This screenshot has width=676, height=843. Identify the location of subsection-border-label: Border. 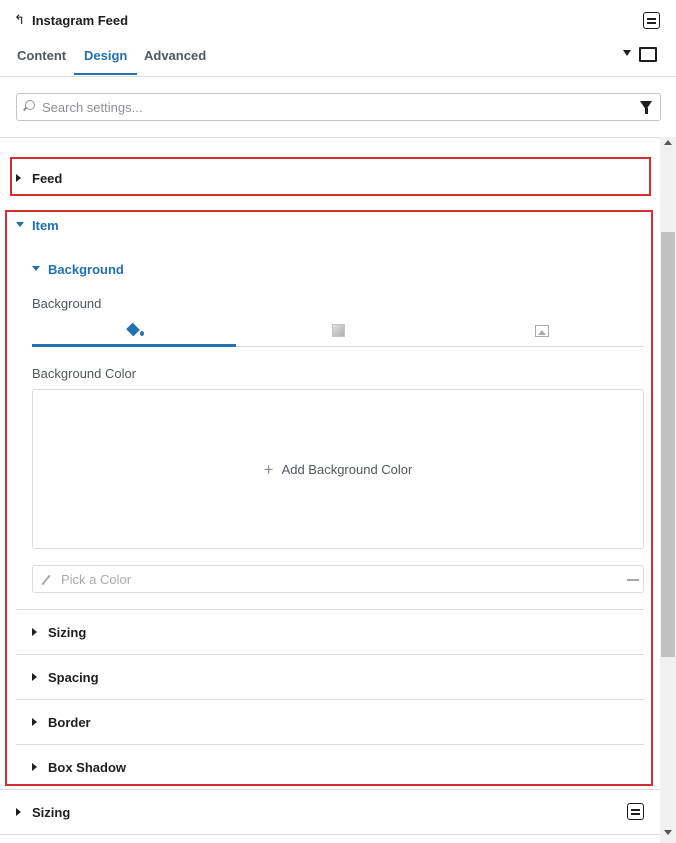
(69, 722).